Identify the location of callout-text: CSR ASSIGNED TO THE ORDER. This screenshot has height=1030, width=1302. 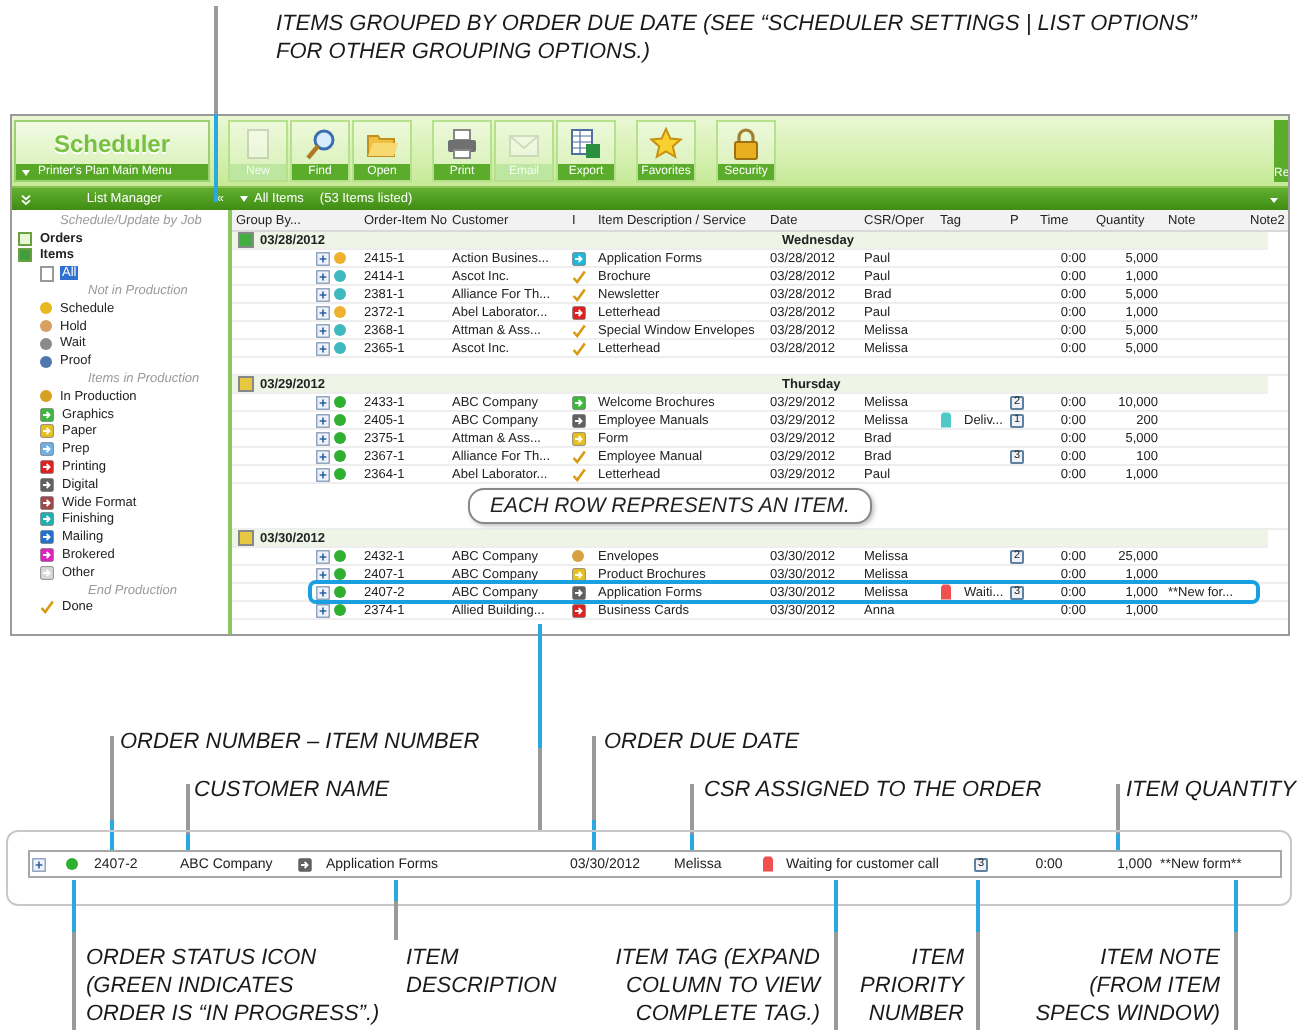
(873, 790).